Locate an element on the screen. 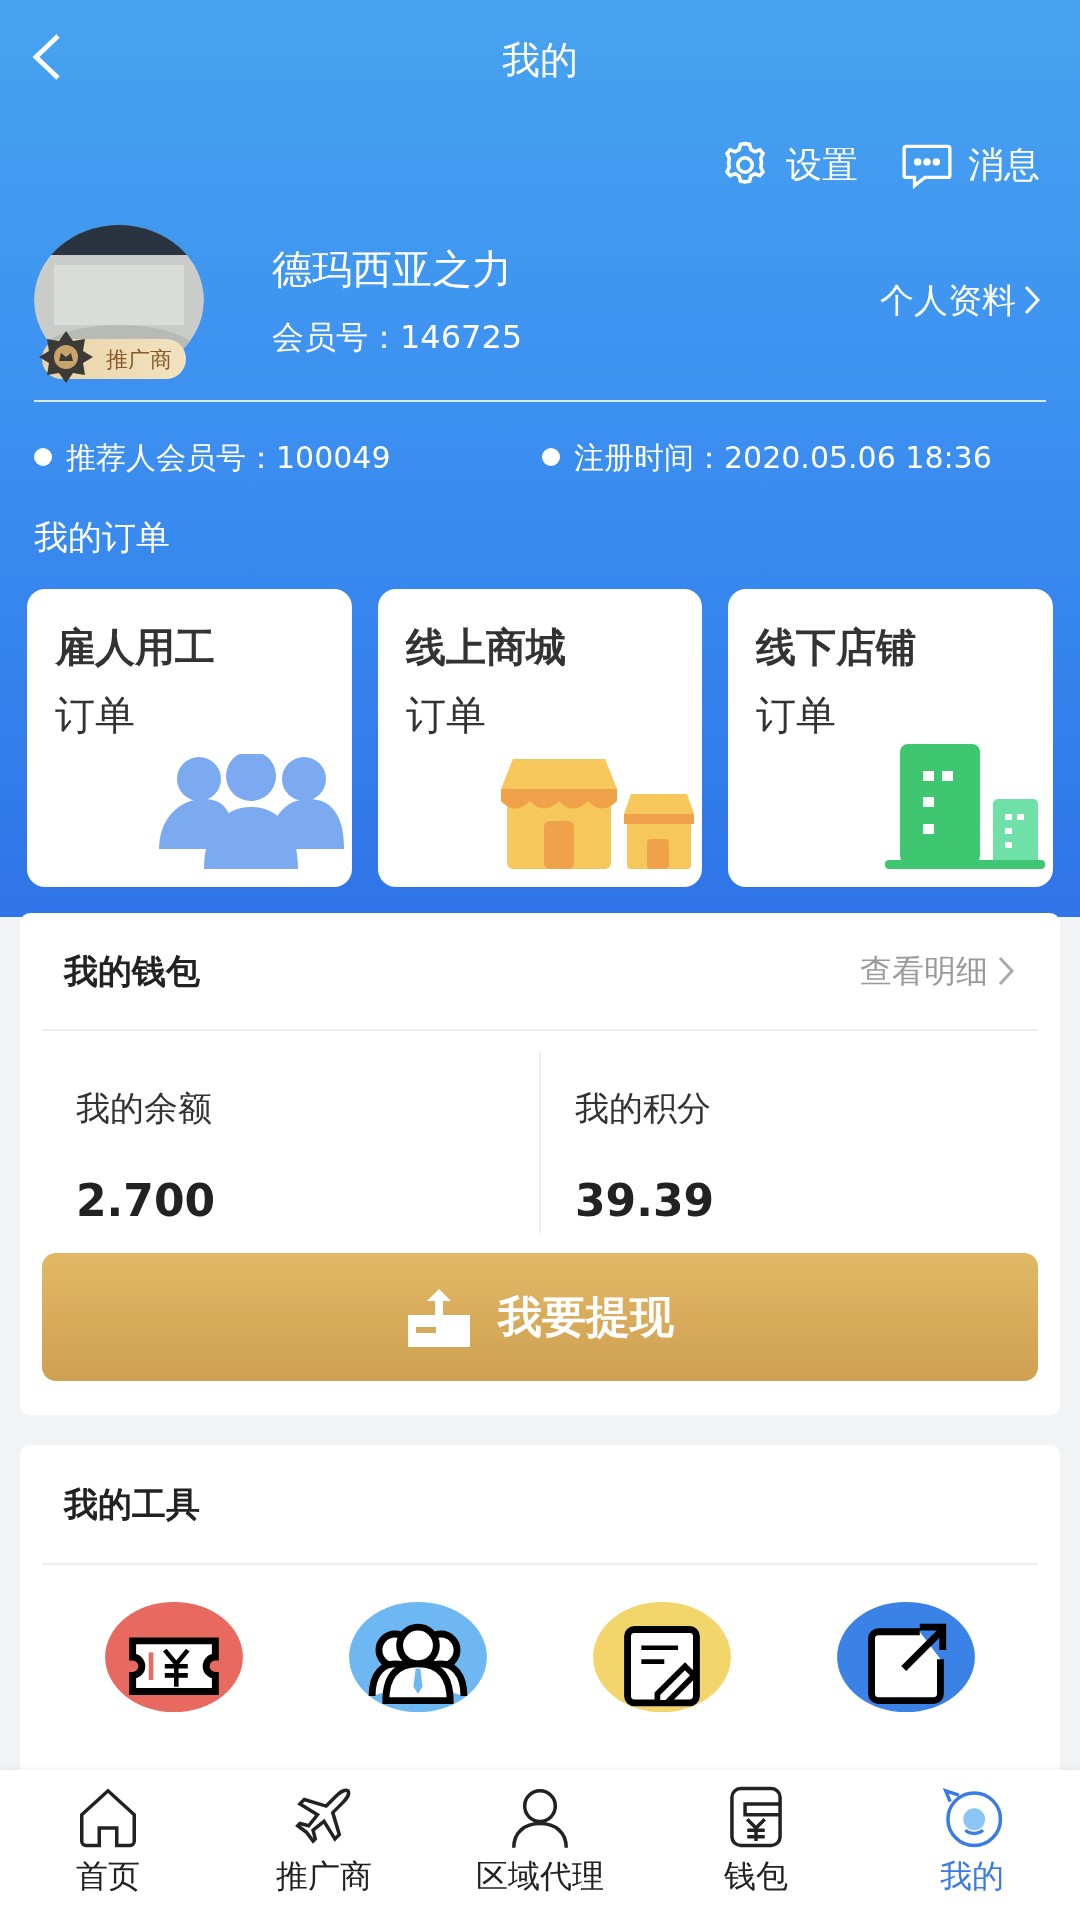  tab-bar-item: 推广商 is located at coordinates (324, 1845).